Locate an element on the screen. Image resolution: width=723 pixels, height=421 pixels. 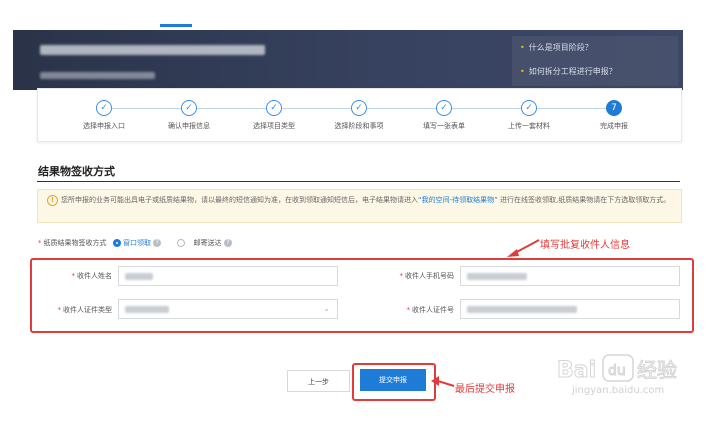
step-fill-form: ✓ 填写一张表单 is located at coordinates (444, 115).